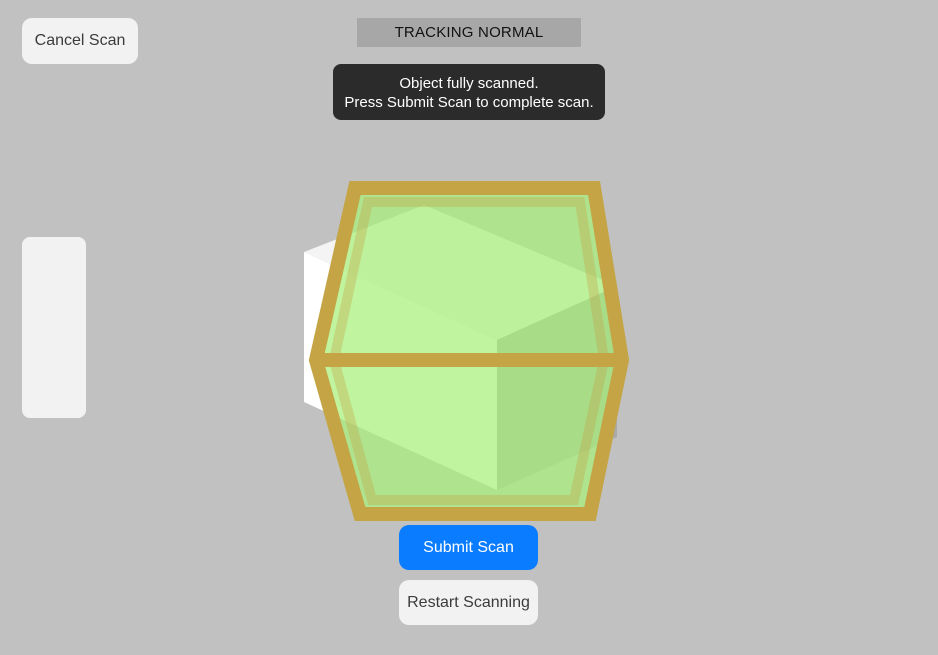 The height and width of the screenshot is (655, 938). What do you see at coordinates (557, 388) in the screenshot?
I see `object-right-face` at bounding box center [557, 388].